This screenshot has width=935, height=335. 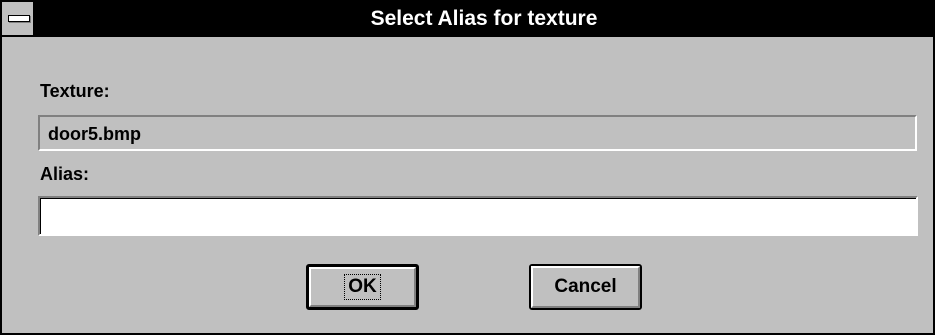 I want to click on window-title: Select Alias for texture, so click(x=484, y=18).